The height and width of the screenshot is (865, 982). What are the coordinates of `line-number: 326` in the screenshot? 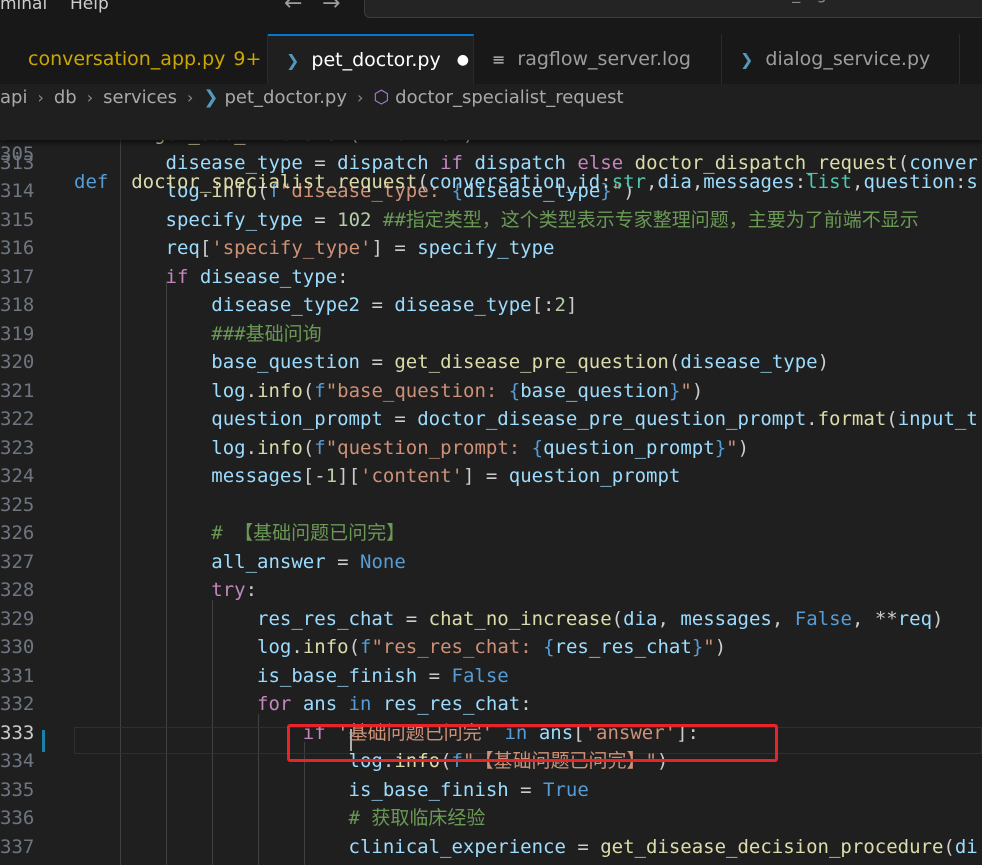 It's located at (17, 533).